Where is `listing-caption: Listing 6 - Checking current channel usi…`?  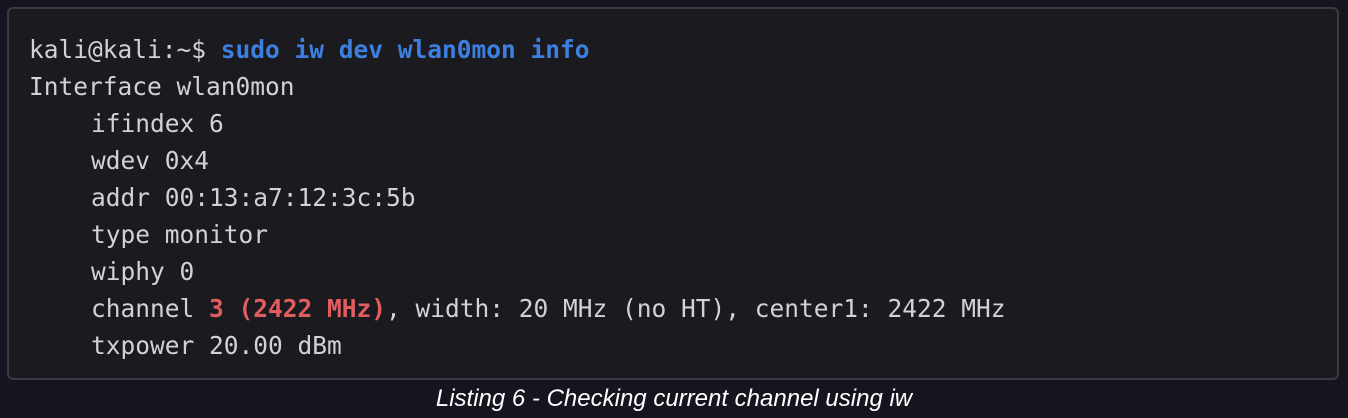
listing-caption: Listing 6 - Checking current channel usi… is located at coordinates (674, 398).